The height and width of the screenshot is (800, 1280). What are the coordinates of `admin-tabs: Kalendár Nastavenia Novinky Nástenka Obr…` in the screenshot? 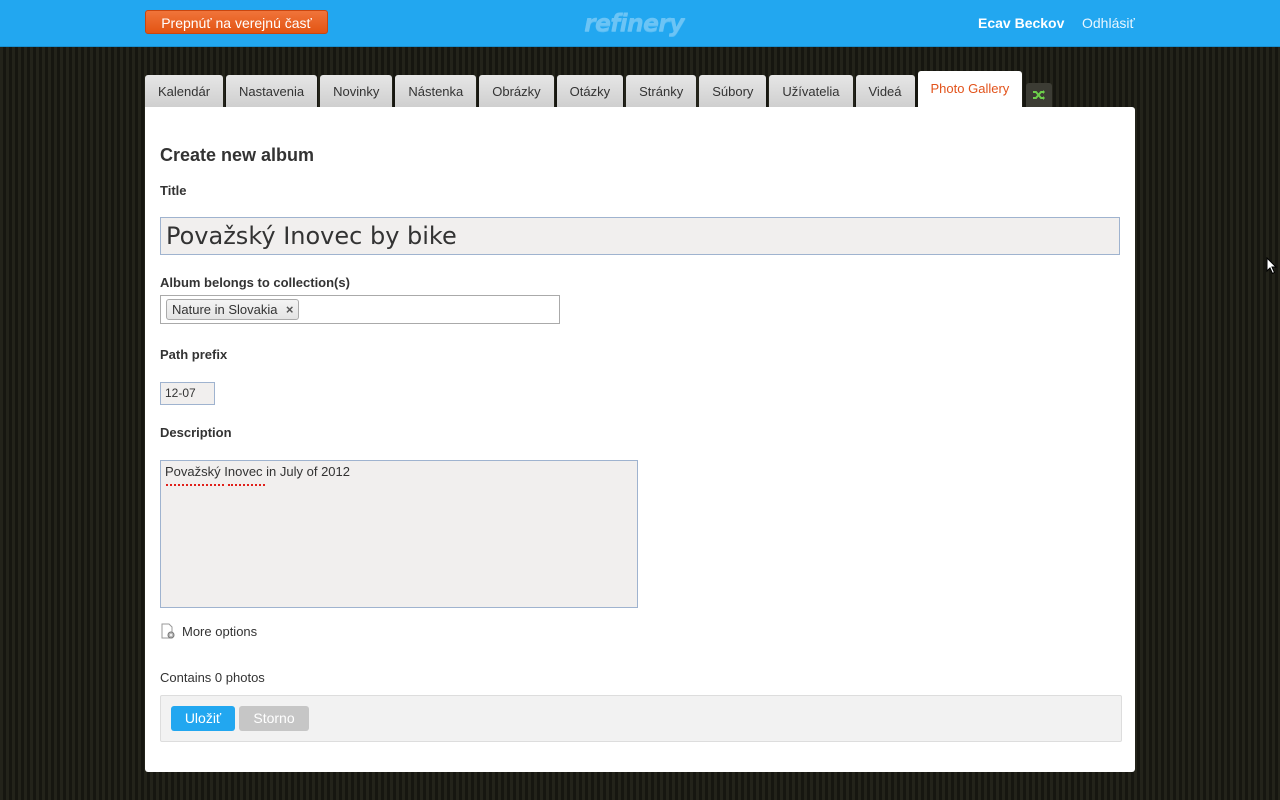 It's located at (599, 89).